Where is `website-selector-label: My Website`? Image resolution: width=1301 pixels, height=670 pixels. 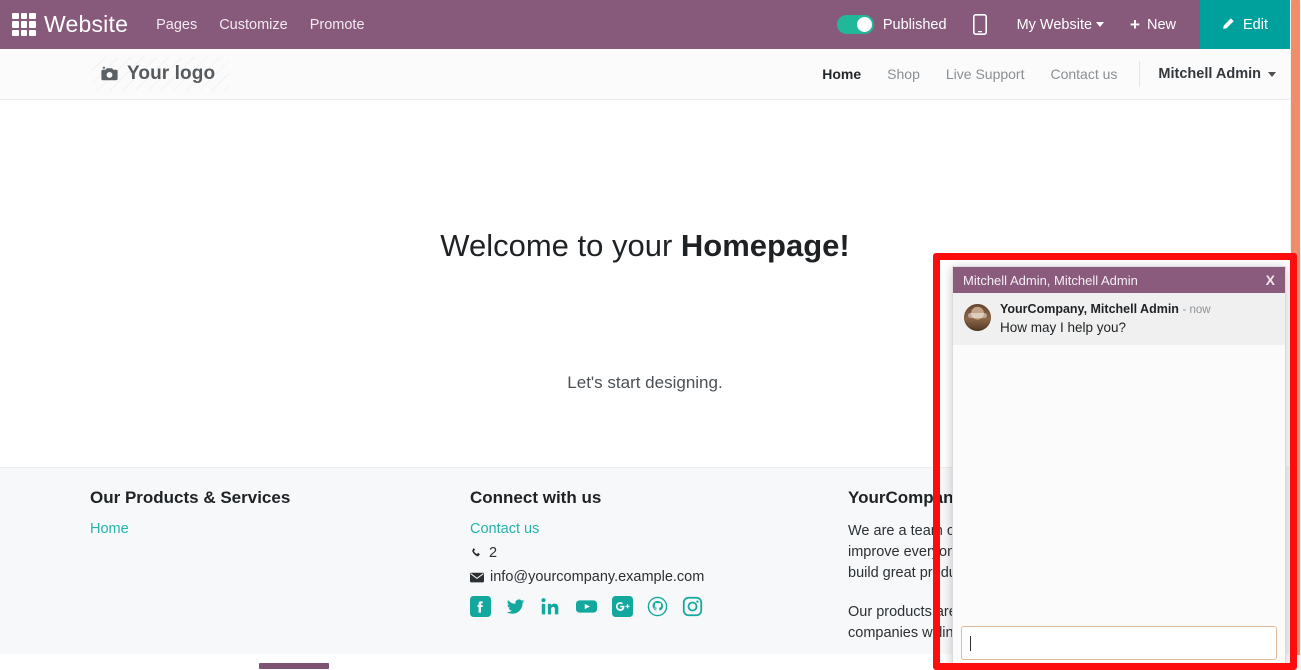
website-selector-label: My Website is located at coordinates (1054, 24).